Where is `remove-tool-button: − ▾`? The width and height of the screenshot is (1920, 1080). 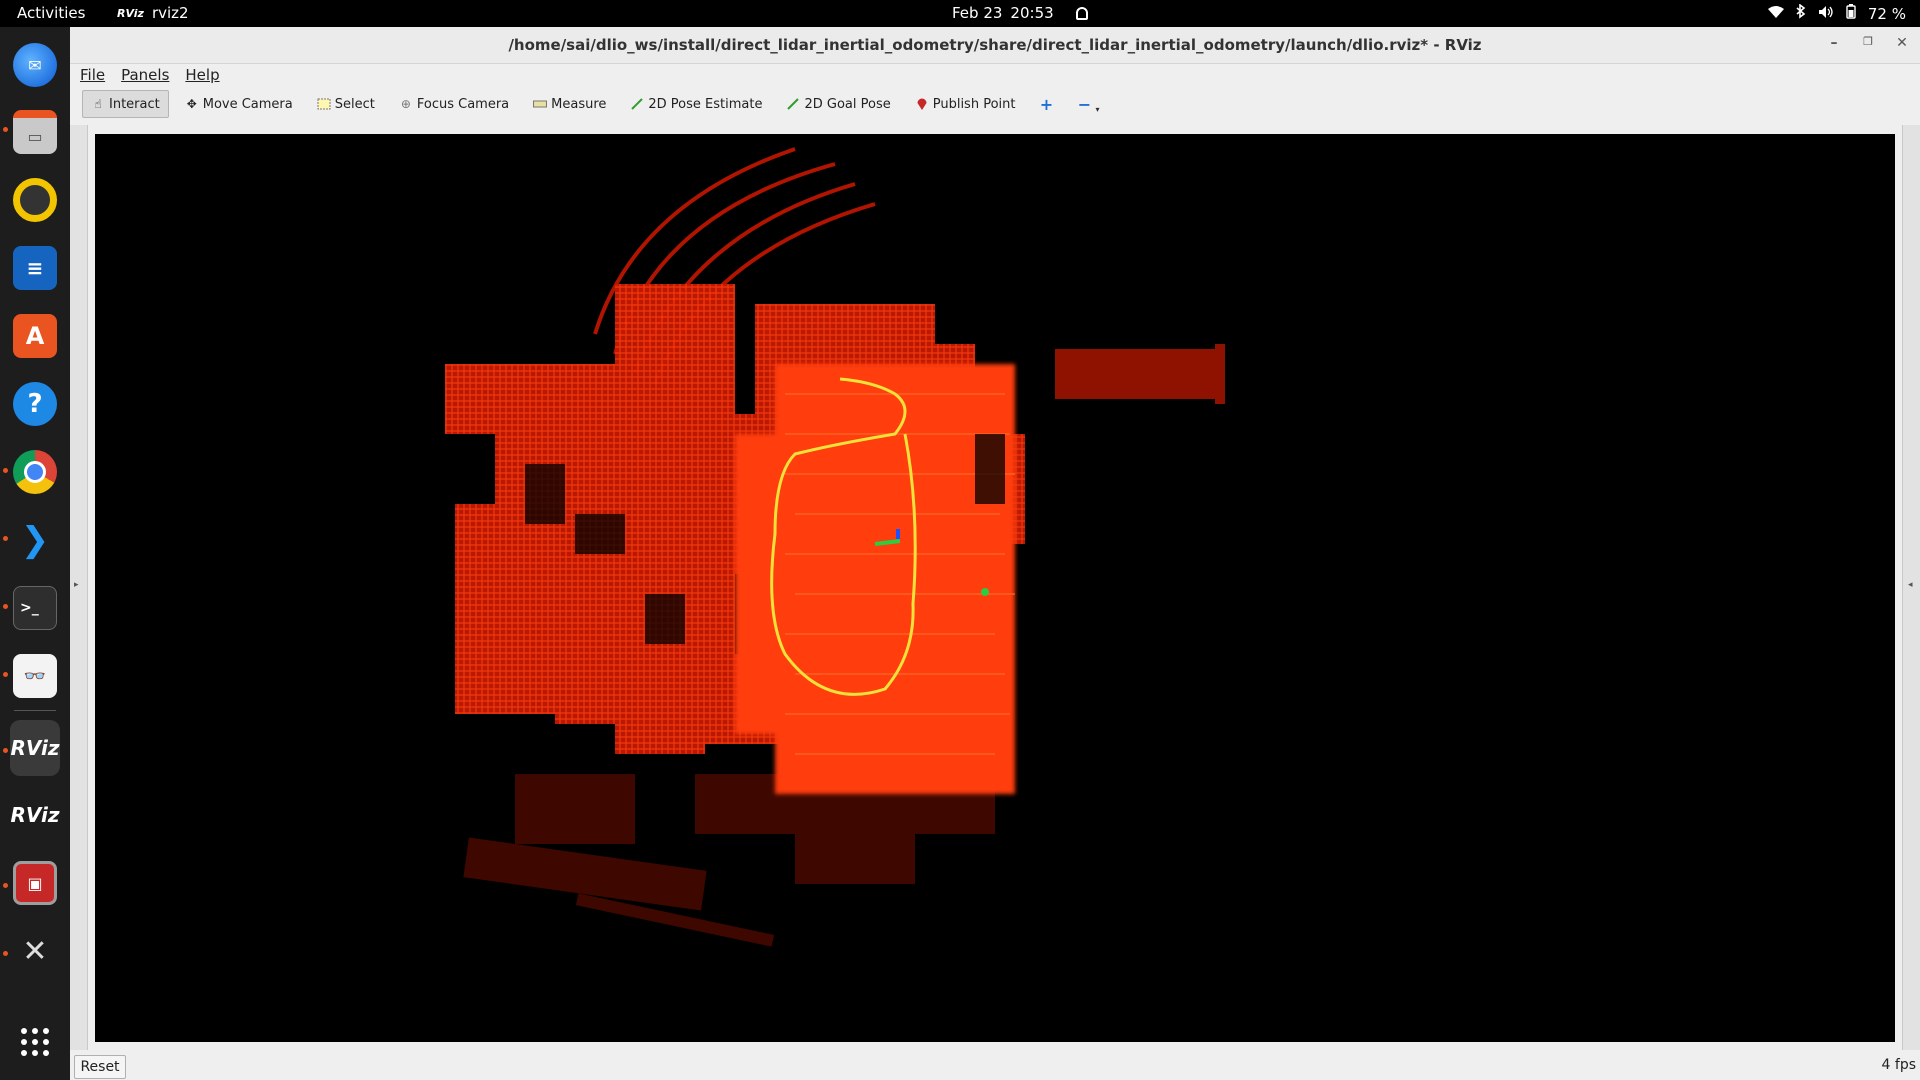 remove-tool-button: − ▾ is located at coordinates (1088, 104).